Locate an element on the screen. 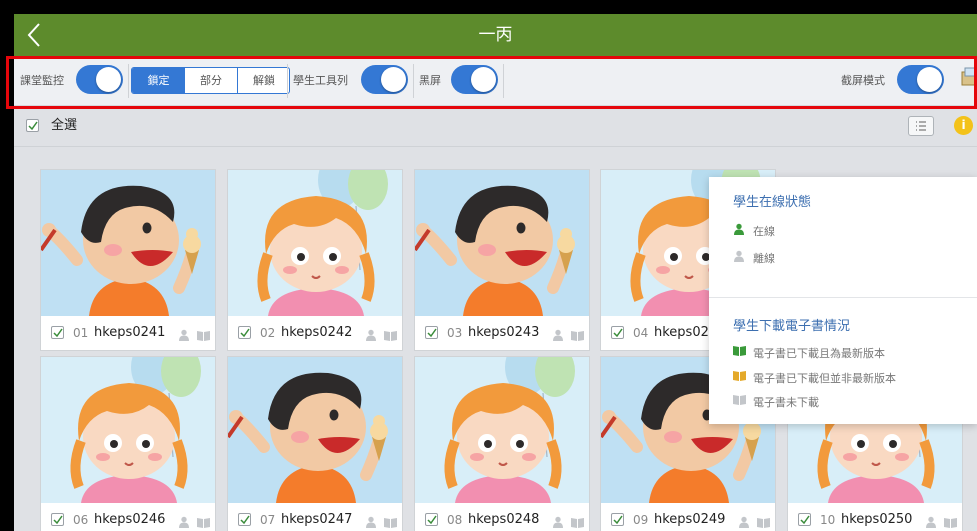 The height and width of the screenshot is (531, 977). segment-partial: 部分 is located at coordinates (210, 80).